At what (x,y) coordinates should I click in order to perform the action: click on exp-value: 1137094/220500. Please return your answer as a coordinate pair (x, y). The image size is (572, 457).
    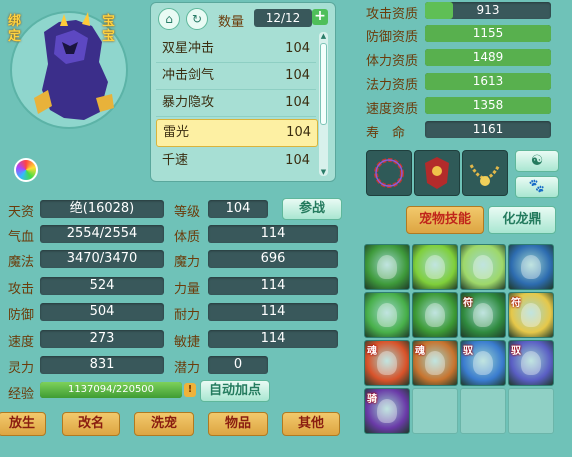
    Looking at the image, I should click on (111, 389).